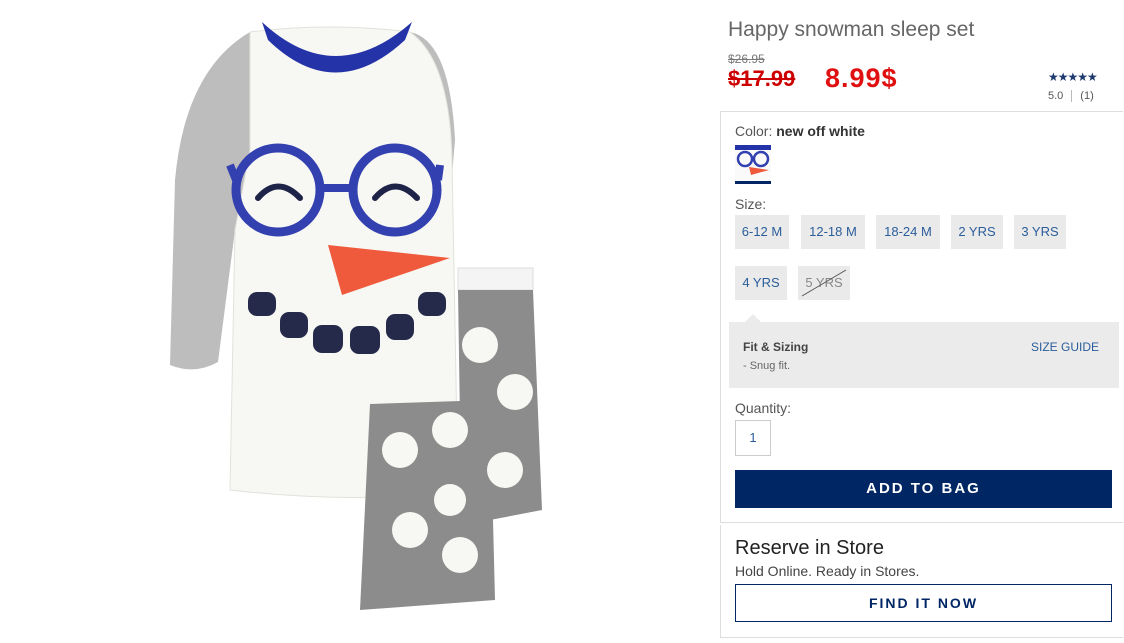 This screenshot has height=643, width=1124. I want to click on size-option-3yrs: 3 YRS, so click(1040, 232).